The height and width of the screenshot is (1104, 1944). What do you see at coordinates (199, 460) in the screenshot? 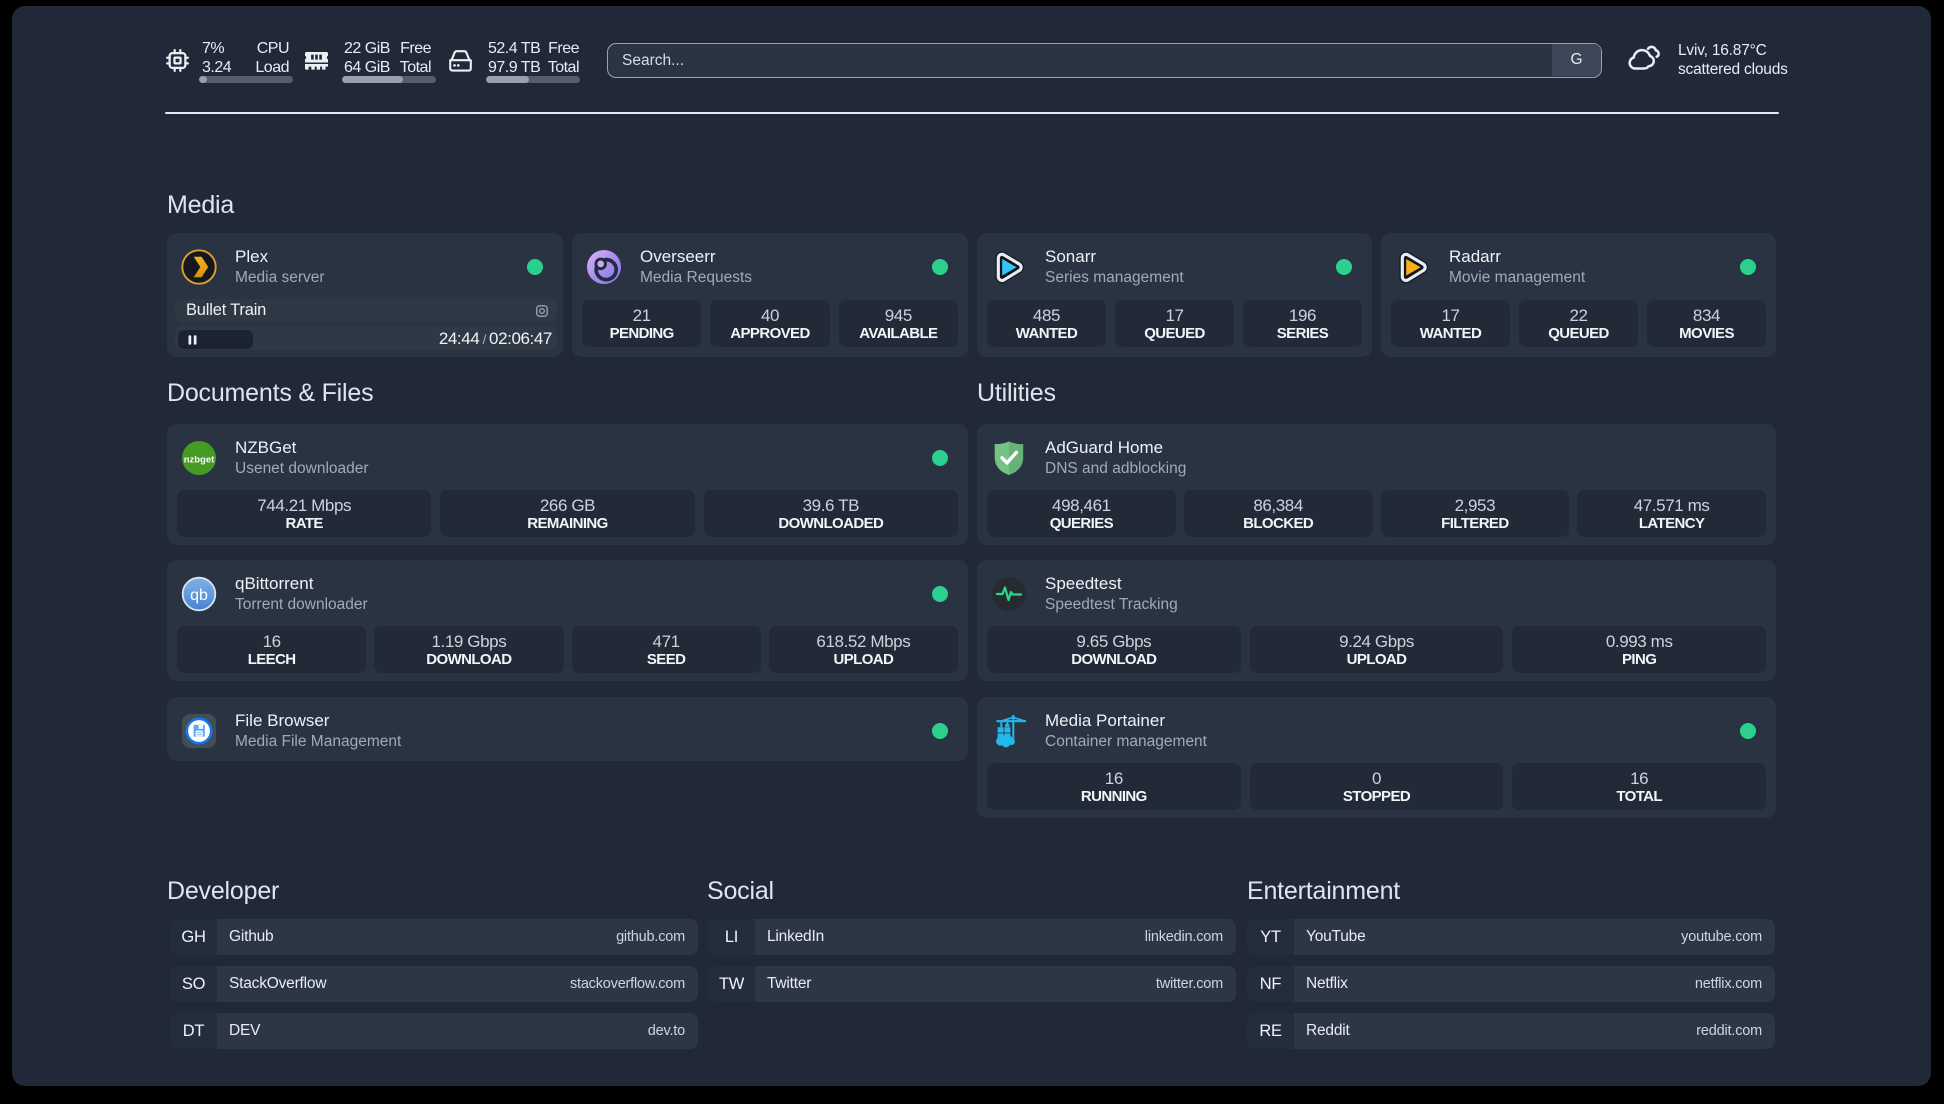
I see `svg-text: nzbget` at bounding box center [199, 460].